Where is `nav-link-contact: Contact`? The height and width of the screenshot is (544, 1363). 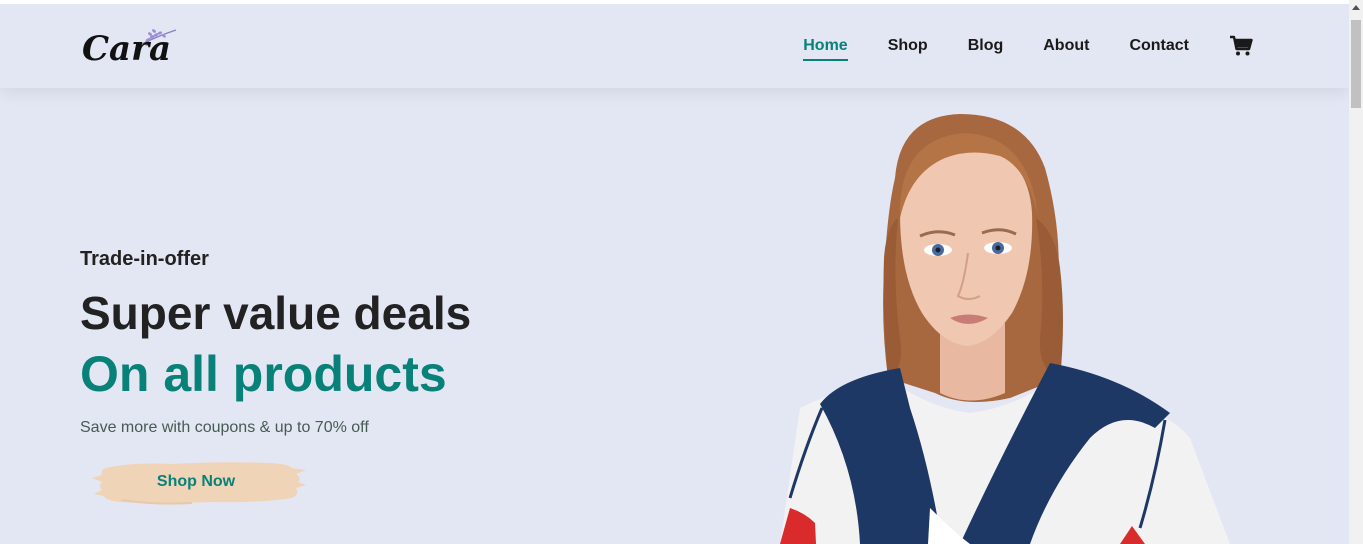
nav-link-contact: Contact is located at coordinates (1159, 45).